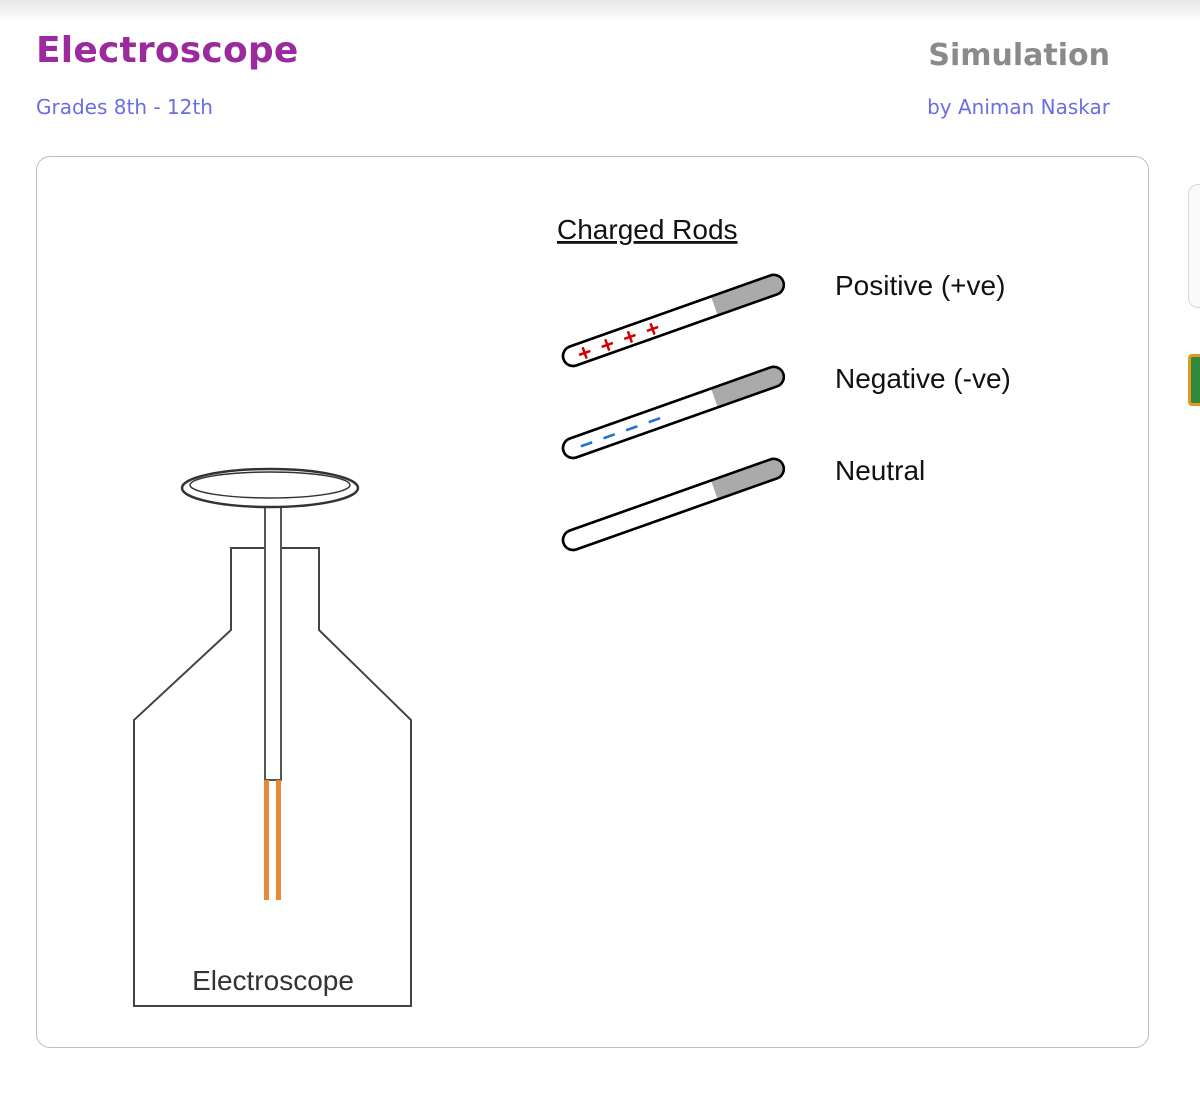 This screenshot has width=1200, height=1104. Describe the element at coordinates (673, 504) in the screenshot. I see `neutral-rod` at that location.